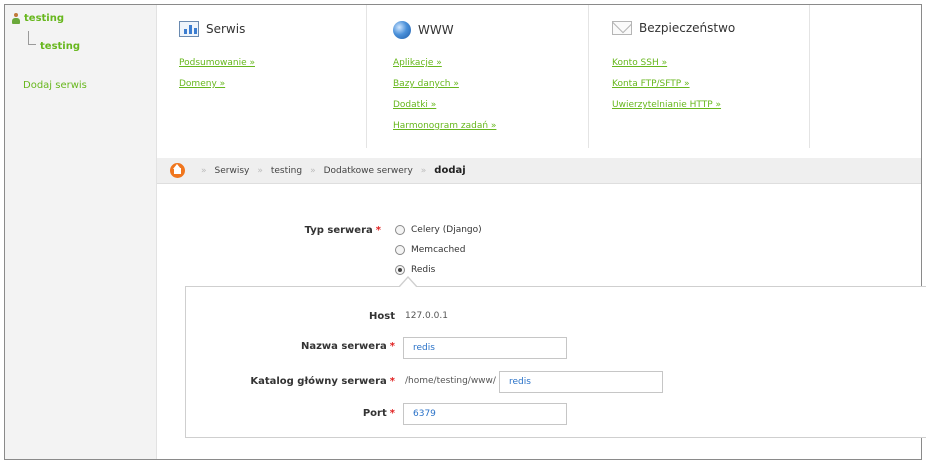 The width and height of the screenshot is (926, 463). What do you see at coordinates (417, 63) in the screenshot?
I see `menu-link-aplikacje: Aplikacje »` at bounding box center [417, 63].